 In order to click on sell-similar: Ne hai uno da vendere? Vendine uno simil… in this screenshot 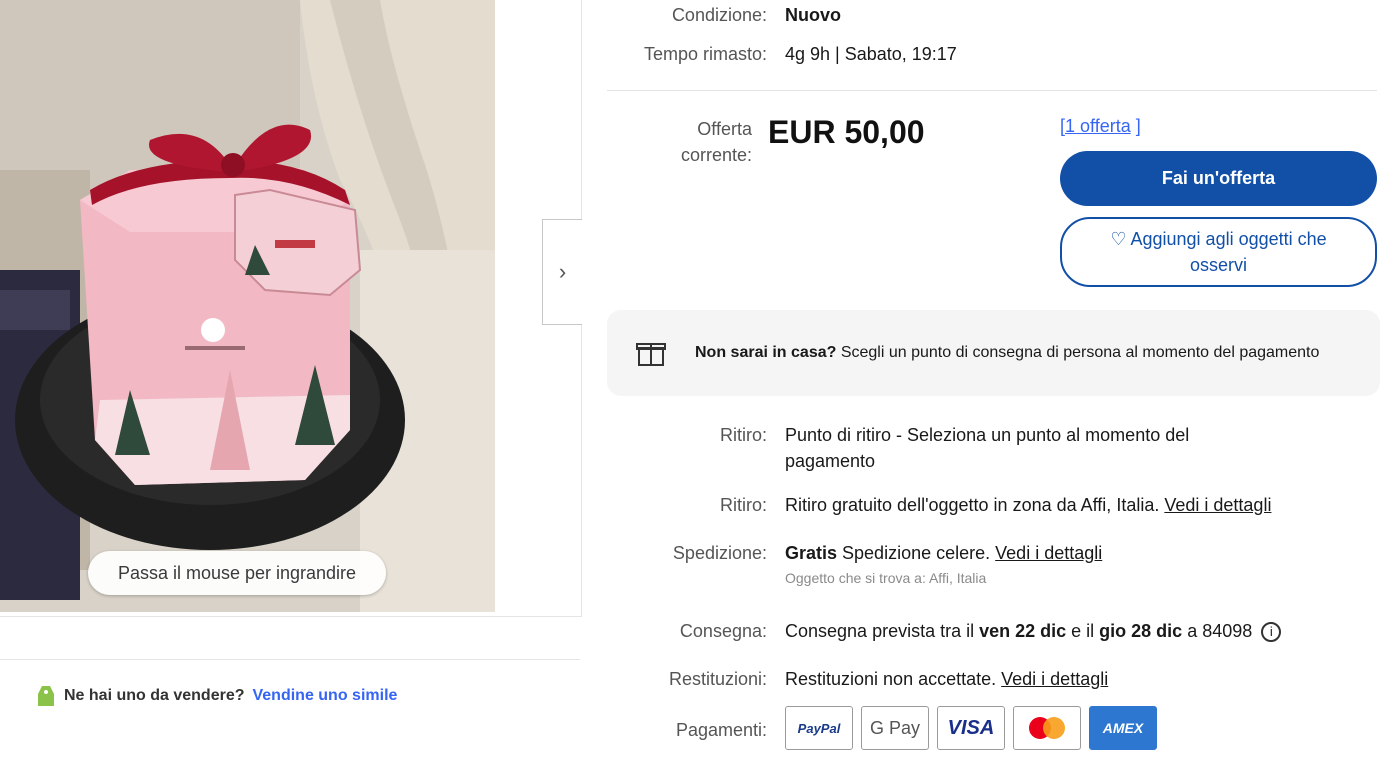, I will do `click(216, 696)`.